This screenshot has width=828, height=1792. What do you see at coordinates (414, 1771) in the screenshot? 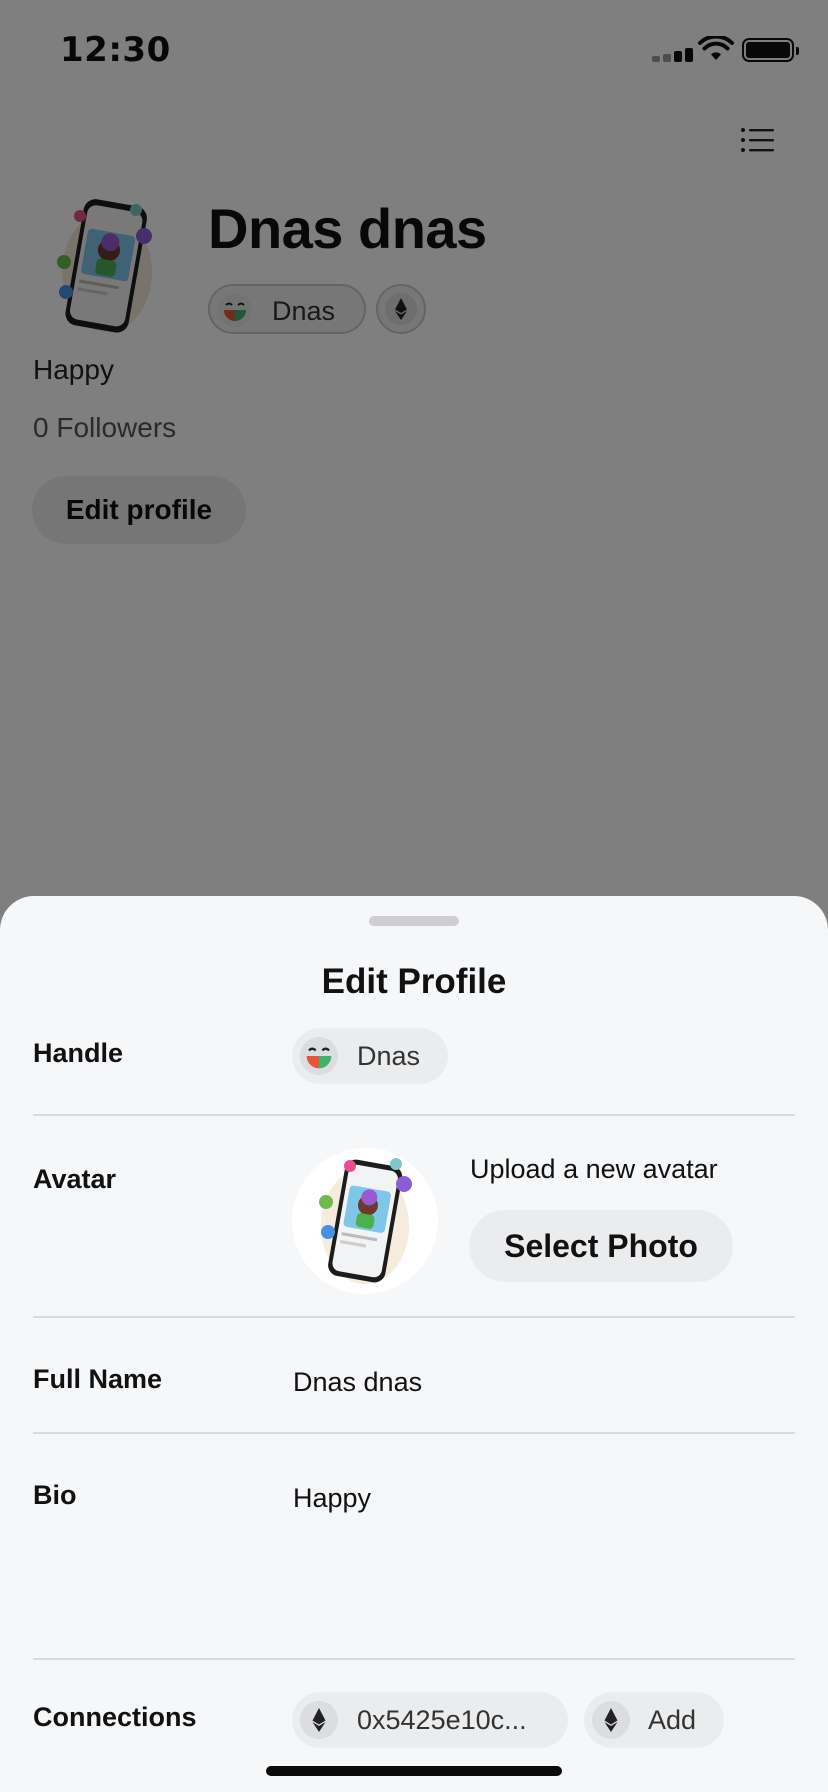
I see `home-indicator` at bounding box center [414, 1771].